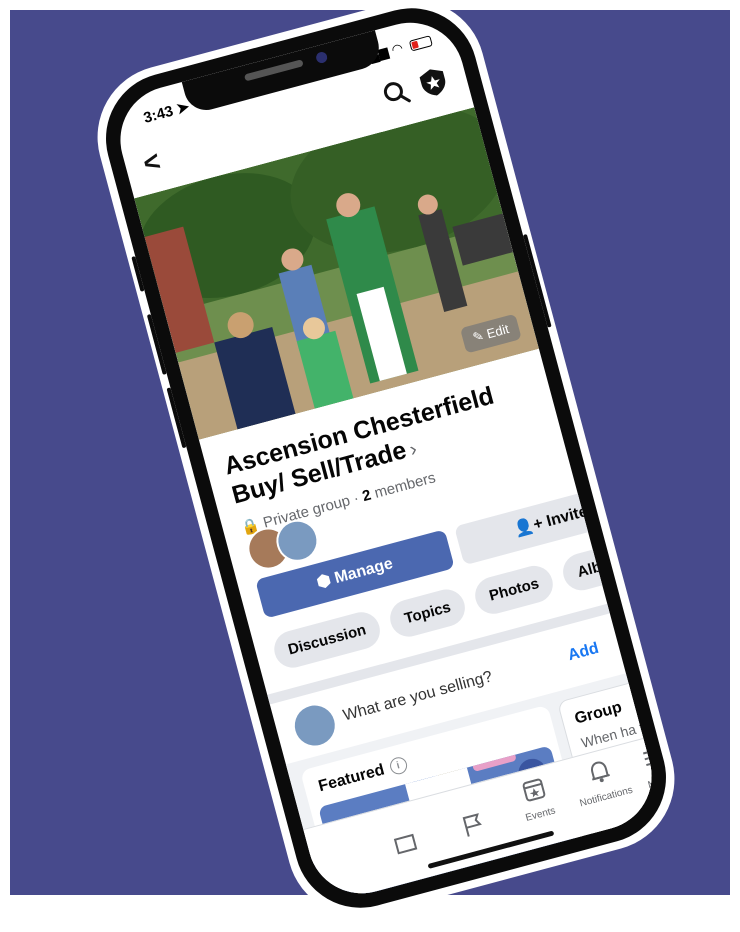  I want to click on edit-label: Edit, so click(498, 331).